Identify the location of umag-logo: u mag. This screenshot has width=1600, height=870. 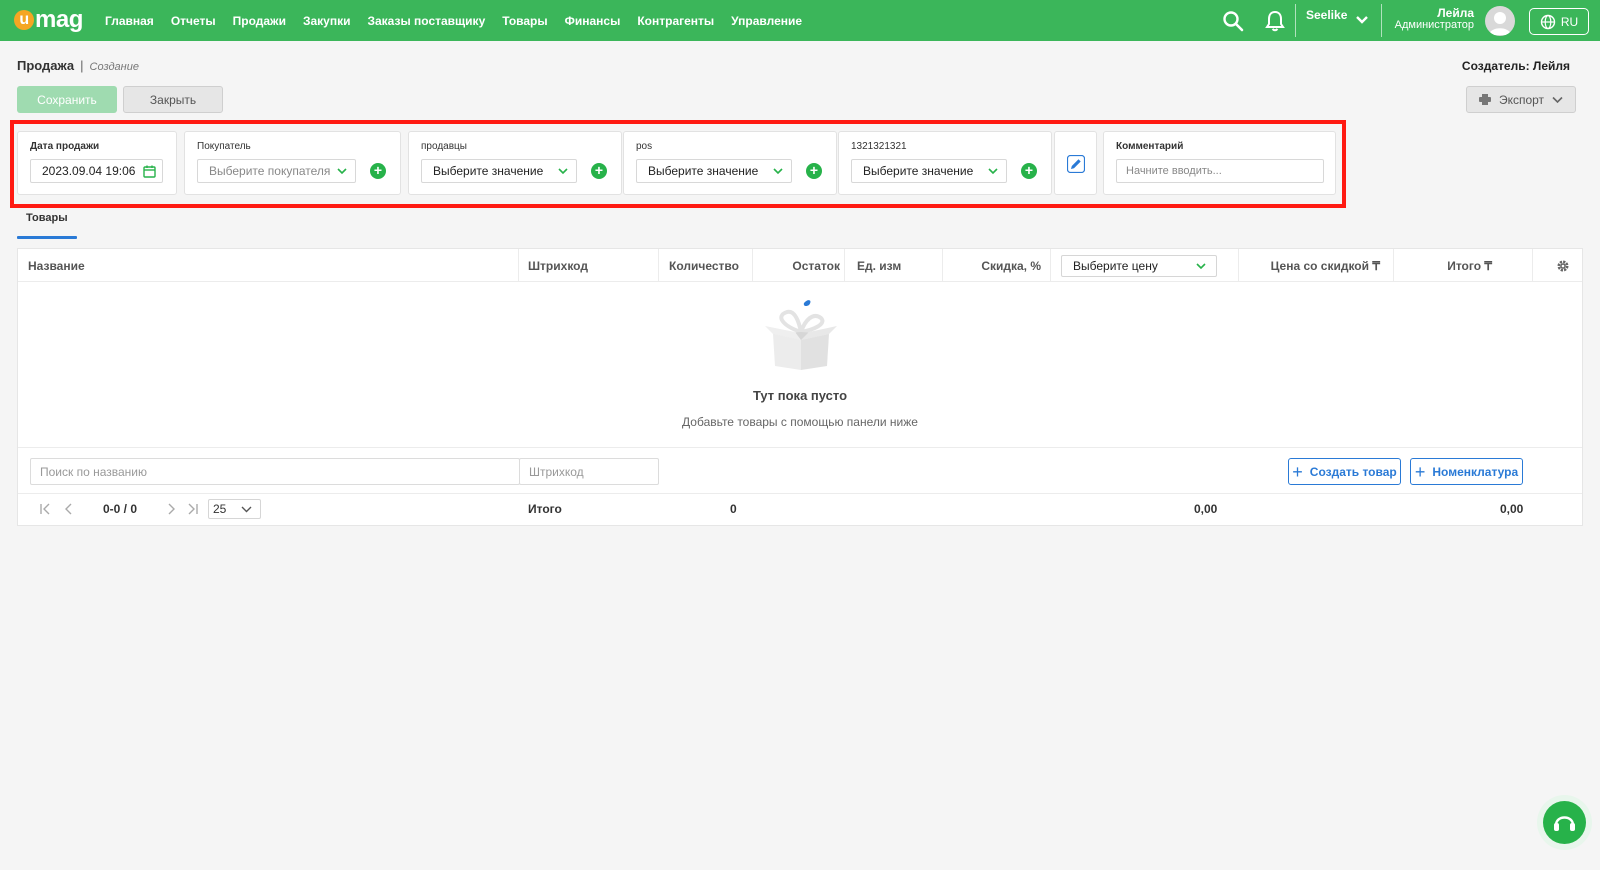
(48, 20).